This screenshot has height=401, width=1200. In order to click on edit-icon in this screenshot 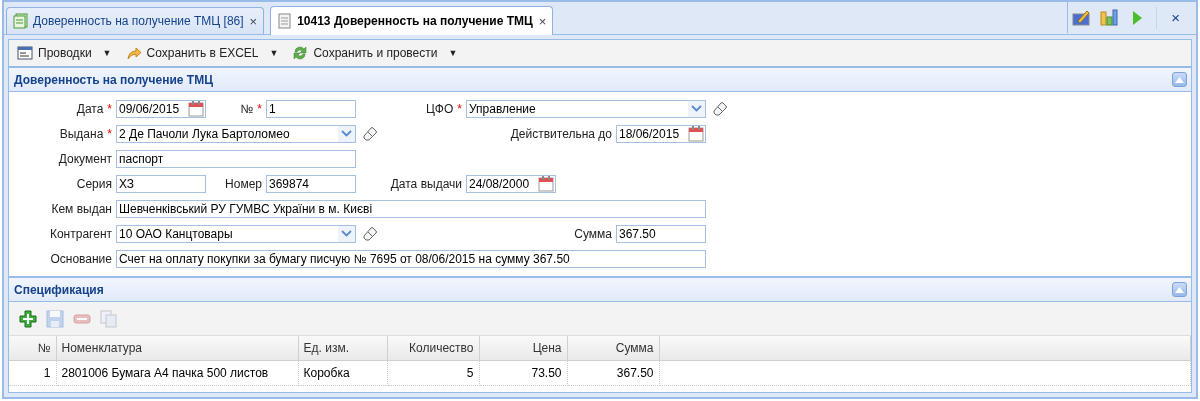, I will do `click(1081, 17)`.